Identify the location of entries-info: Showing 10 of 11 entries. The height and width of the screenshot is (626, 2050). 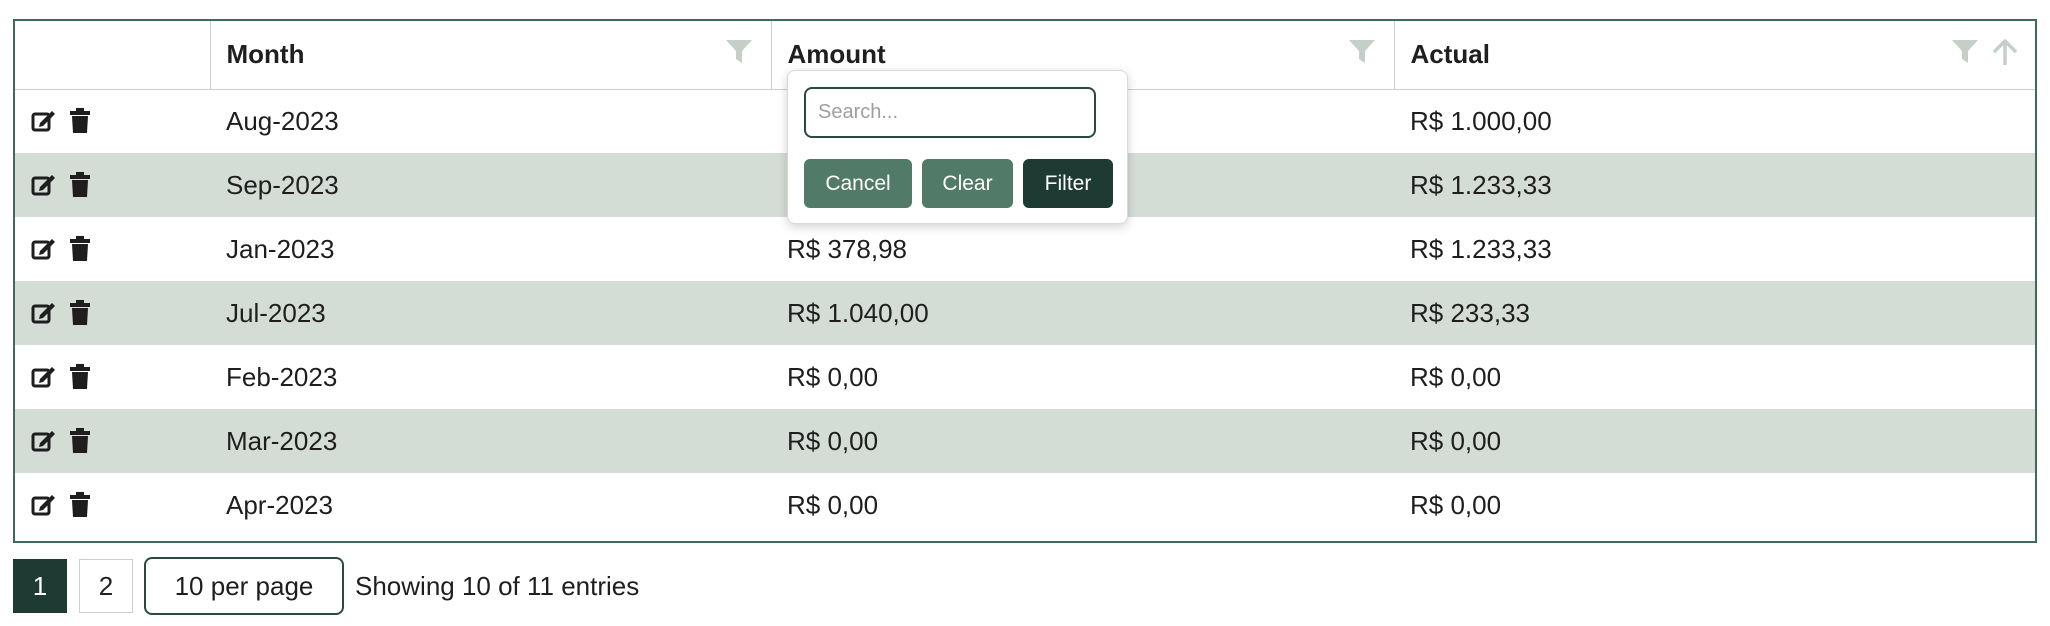
(497, 585).